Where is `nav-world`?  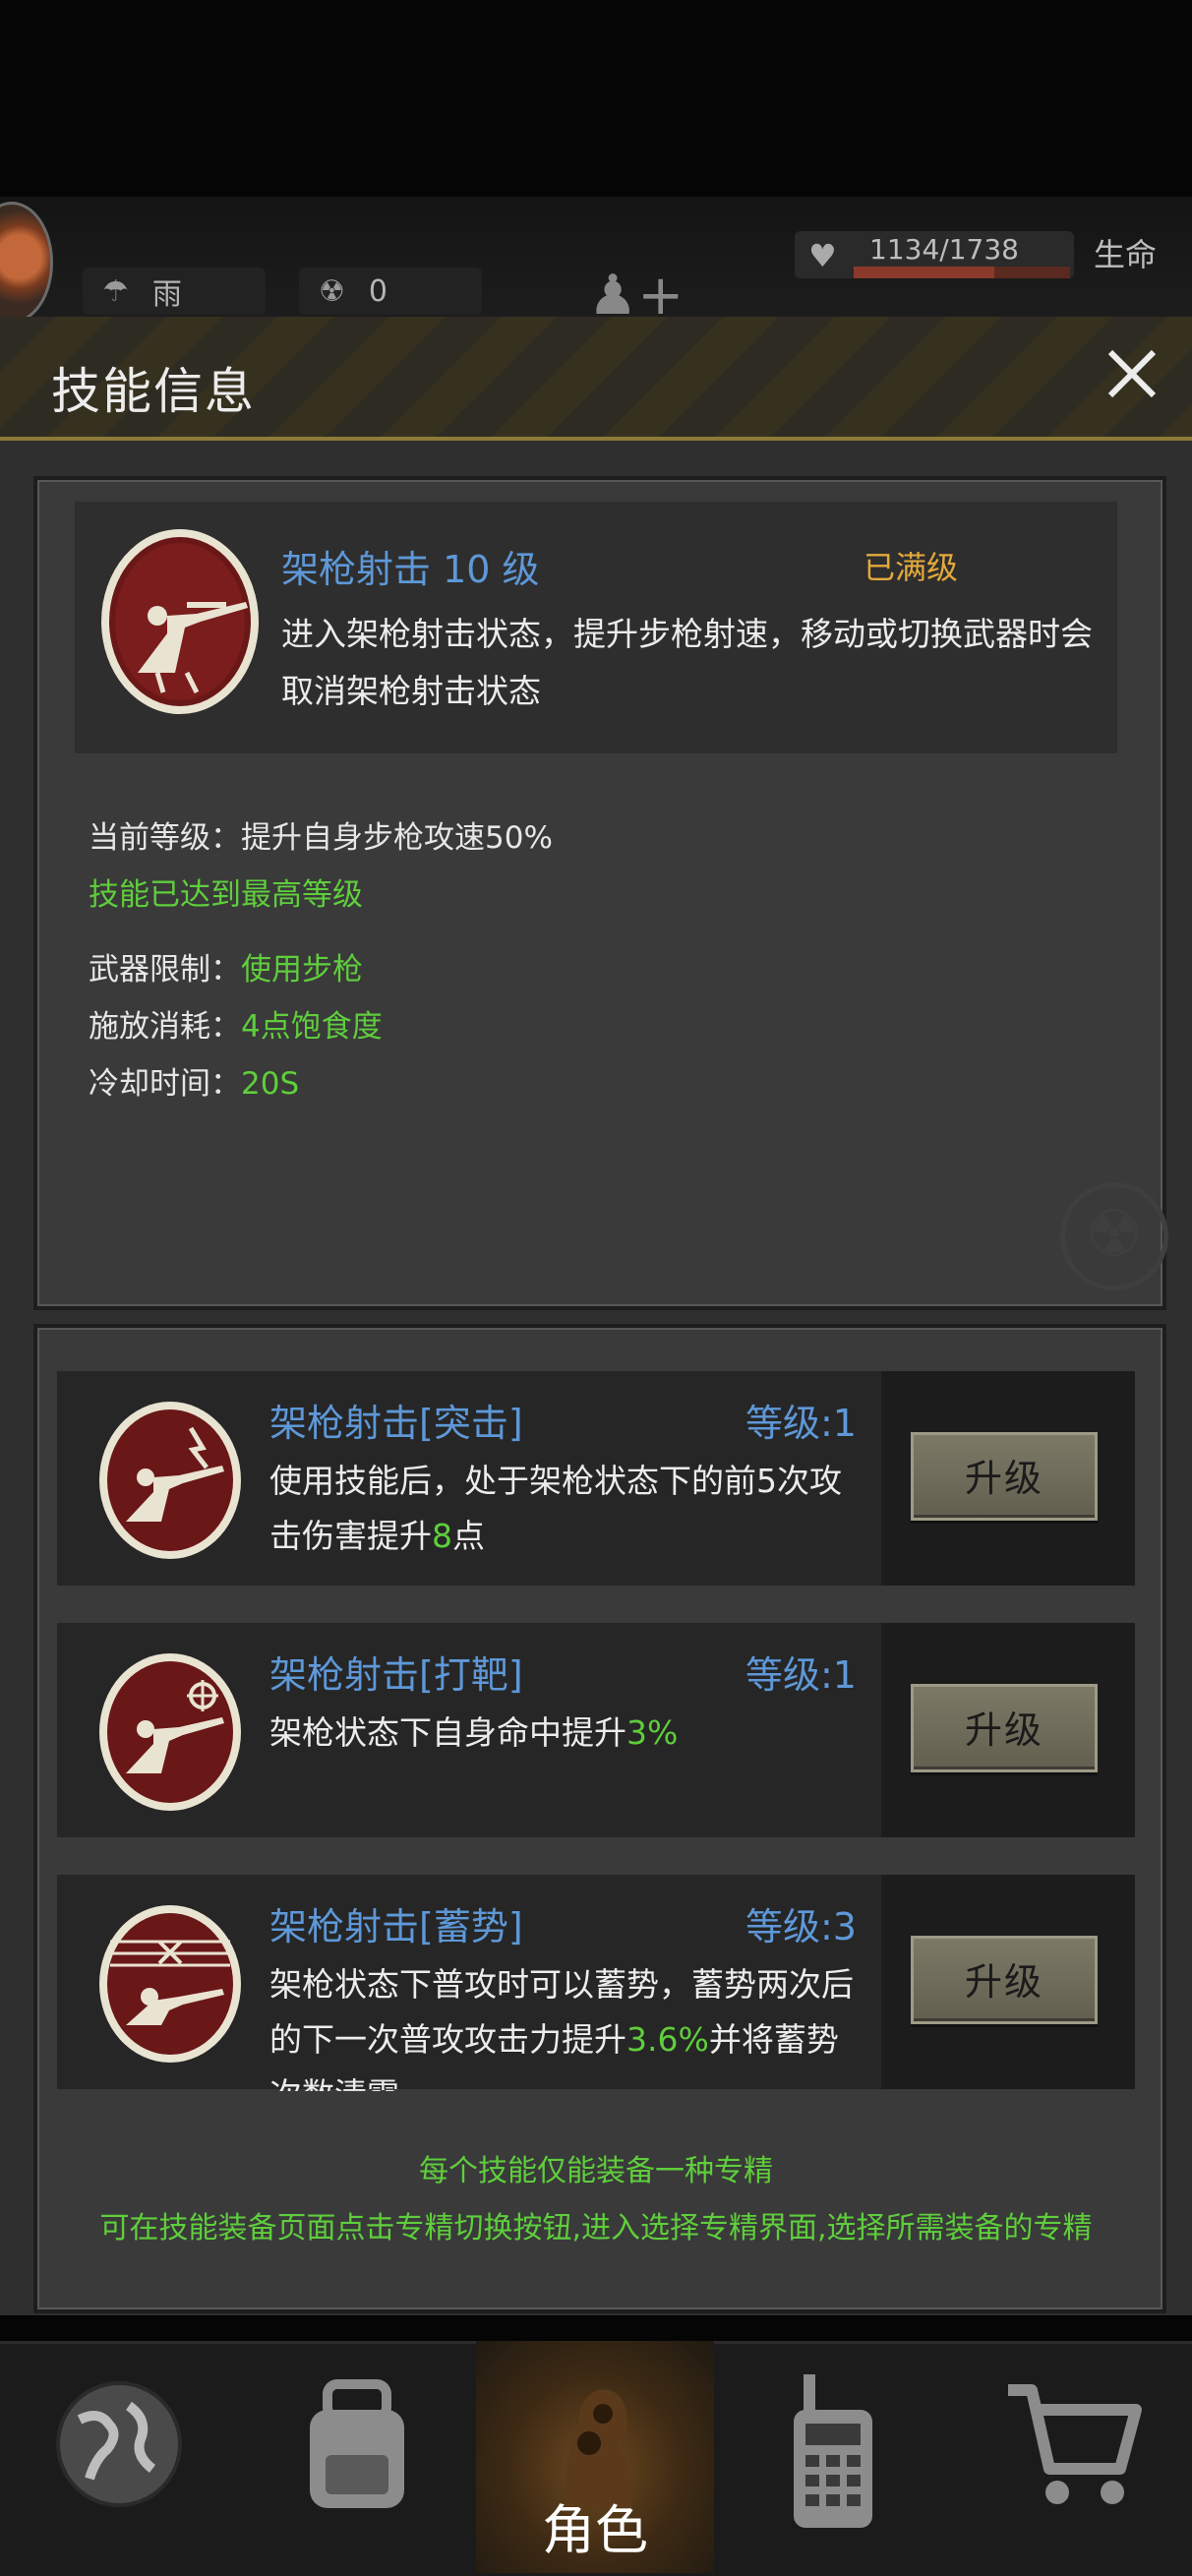 nav-world is located at coordinates (119, 2457).